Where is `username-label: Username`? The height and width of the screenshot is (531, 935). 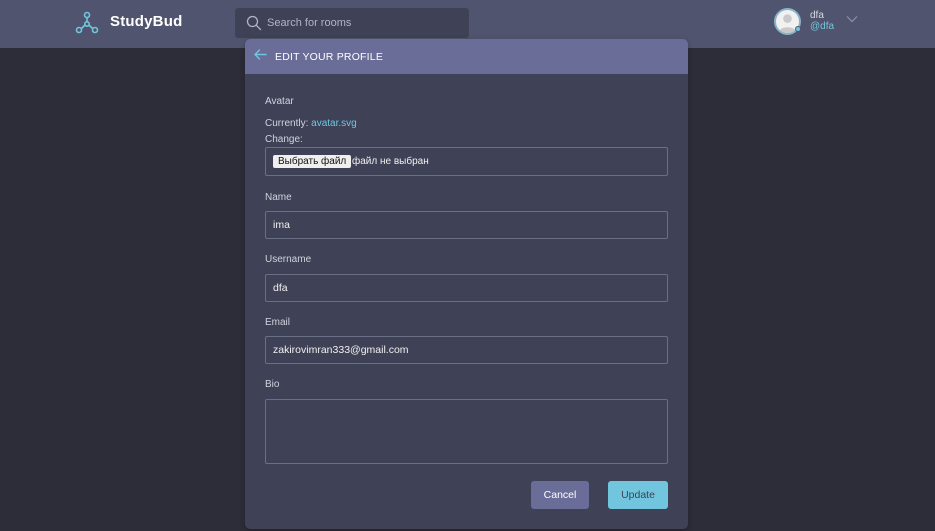
username-label: Username is located at coordinates (288, 259).